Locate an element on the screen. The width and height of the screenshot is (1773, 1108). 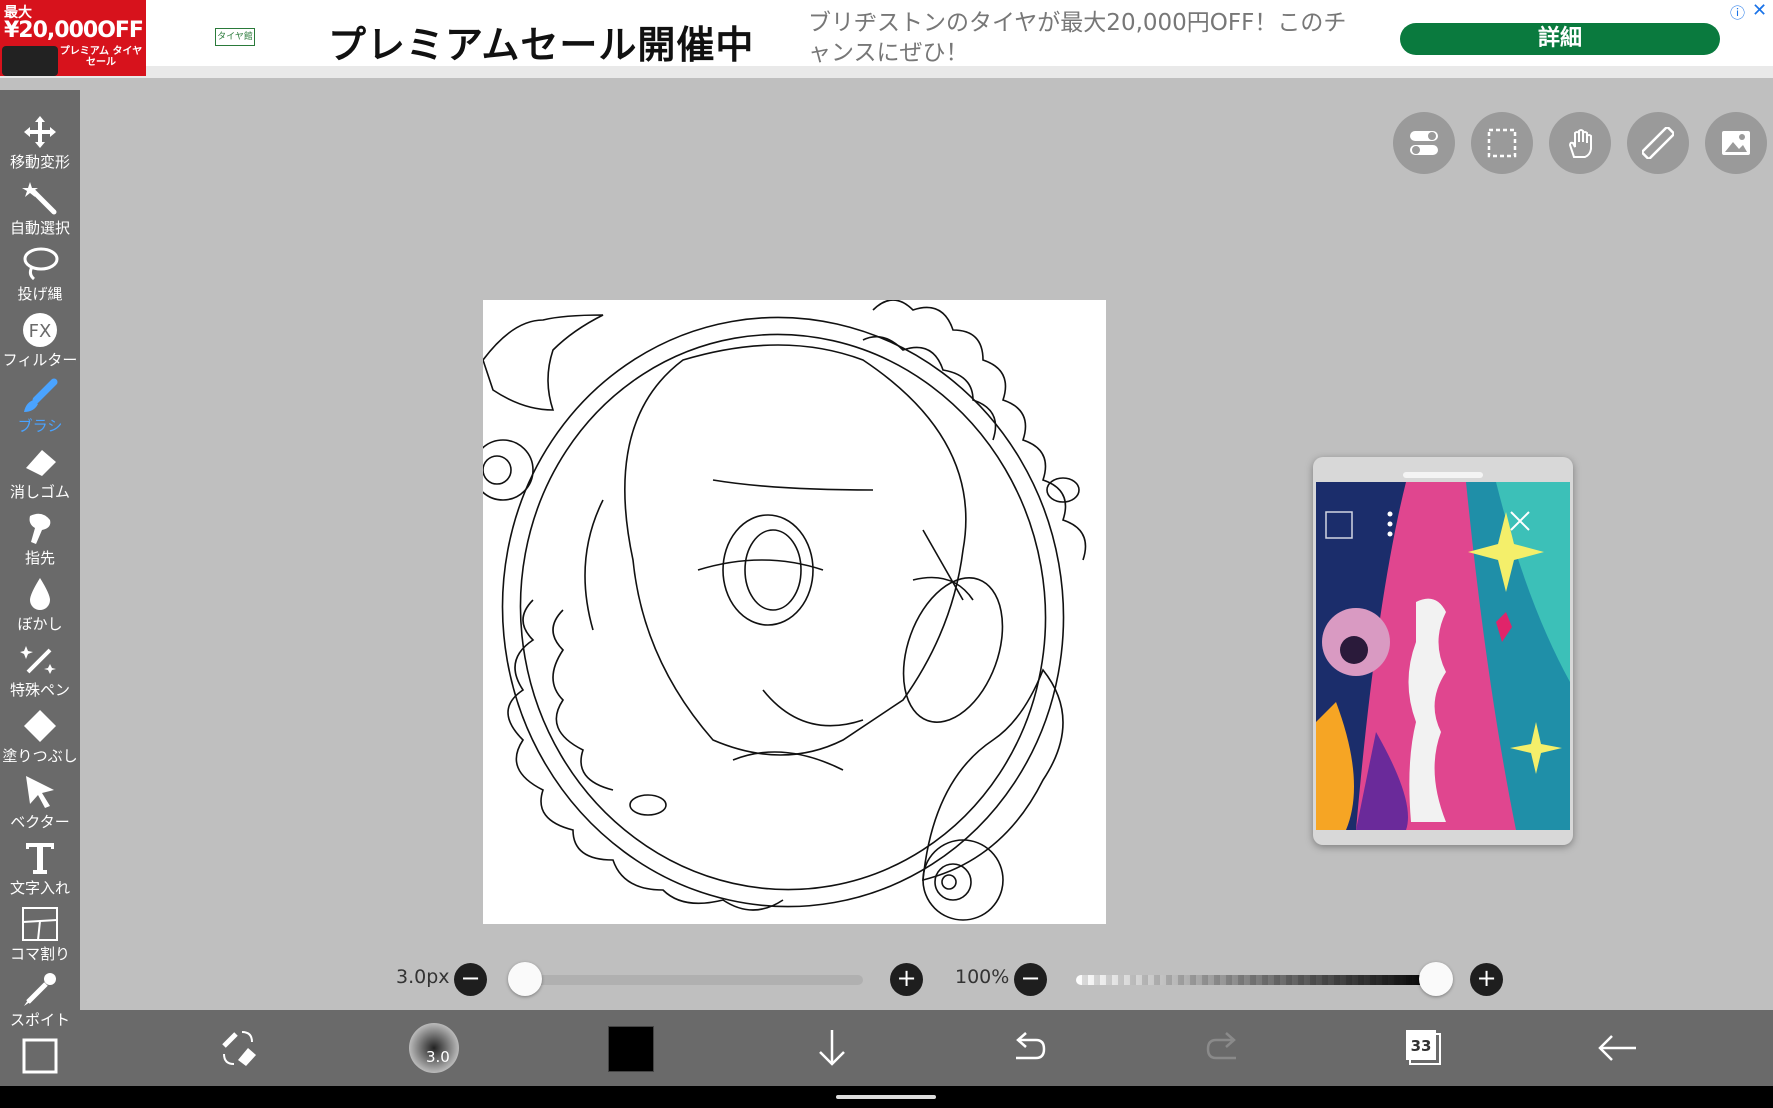
reference-menu-icon is located at coordinates (1390, 524).